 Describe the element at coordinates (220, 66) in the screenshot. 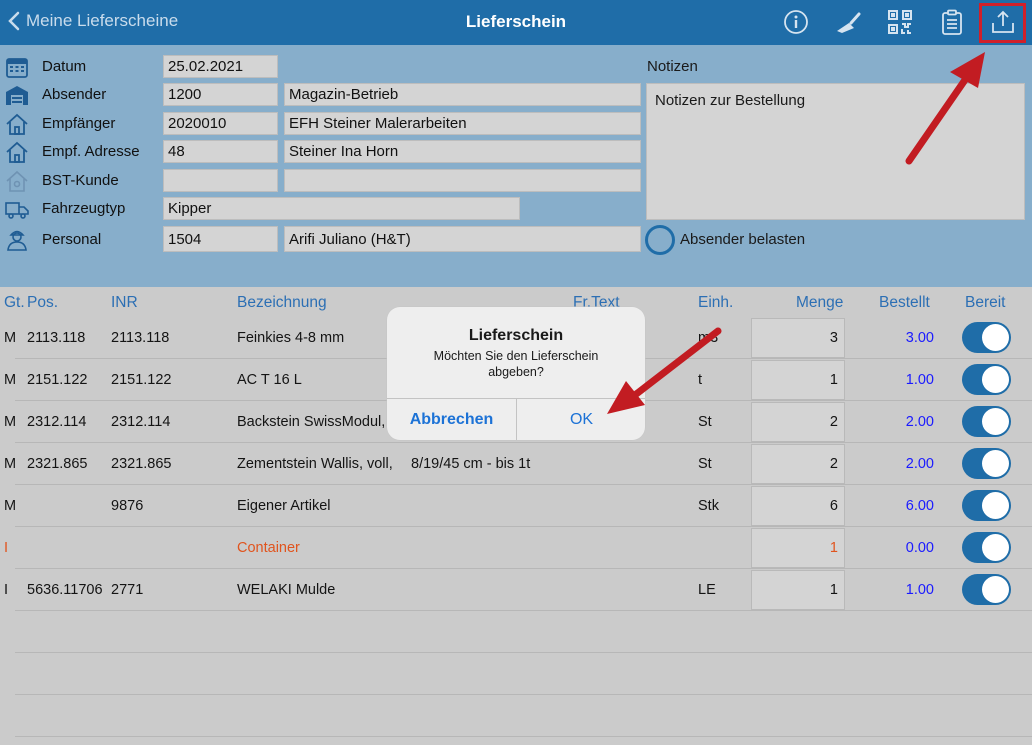

I see `datum-field: 25.02.2021` at that location.